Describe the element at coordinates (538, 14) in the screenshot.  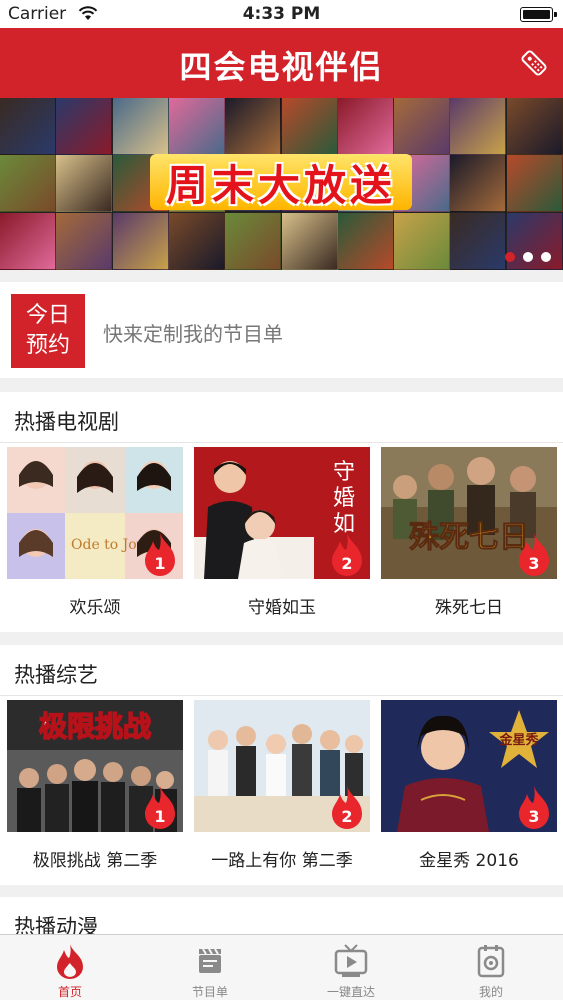
I see `battery-icon` at that location.